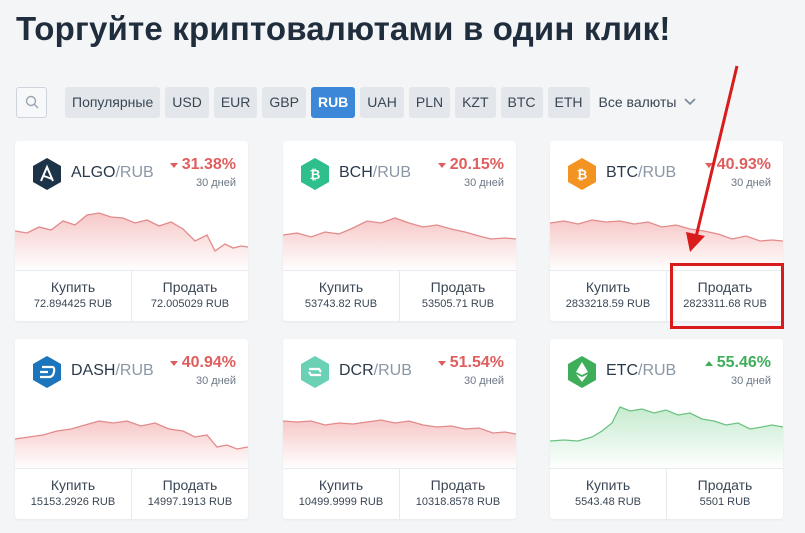  What do you see at coordinates (112, 172) in the screenshot?
I see `pair-name: ALGO/RUB` at bounding box center [112, 172].